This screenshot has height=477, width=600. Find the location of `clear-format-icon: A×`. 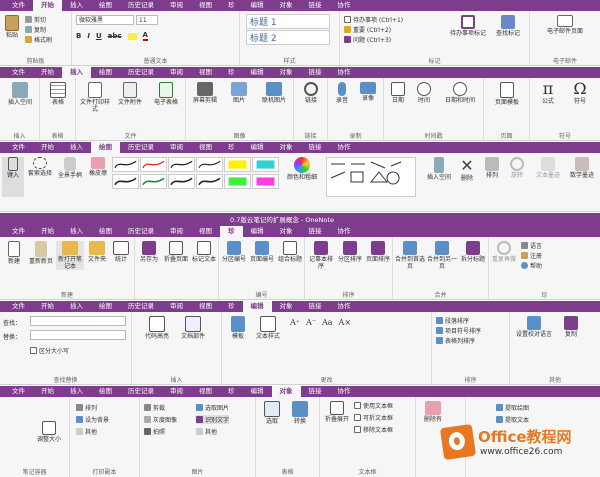

clear-format-icon: A× is located at coordinates (345, 322).